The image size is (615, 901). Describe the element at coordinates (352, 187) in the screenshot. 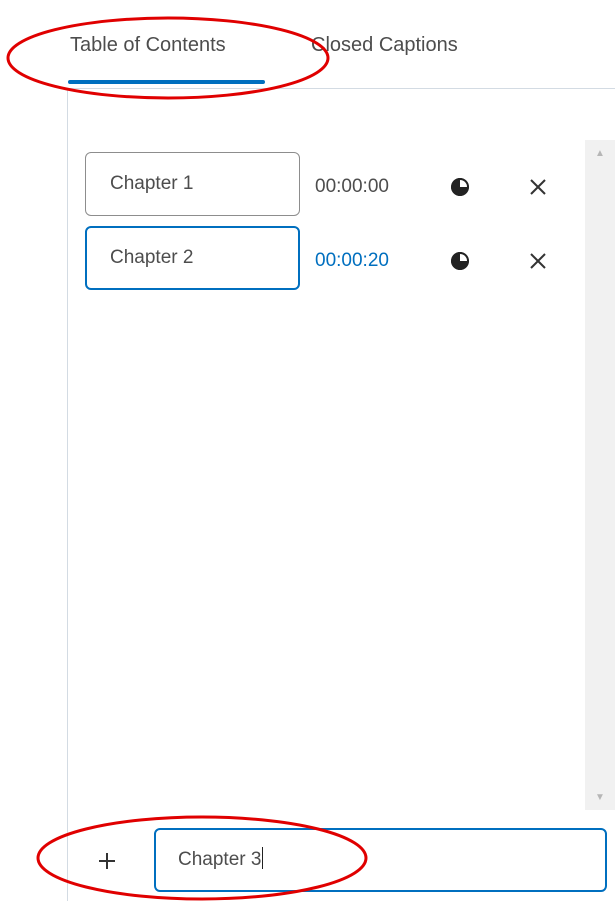

I see `chapter-timestamp: 00:00:00` at that location.